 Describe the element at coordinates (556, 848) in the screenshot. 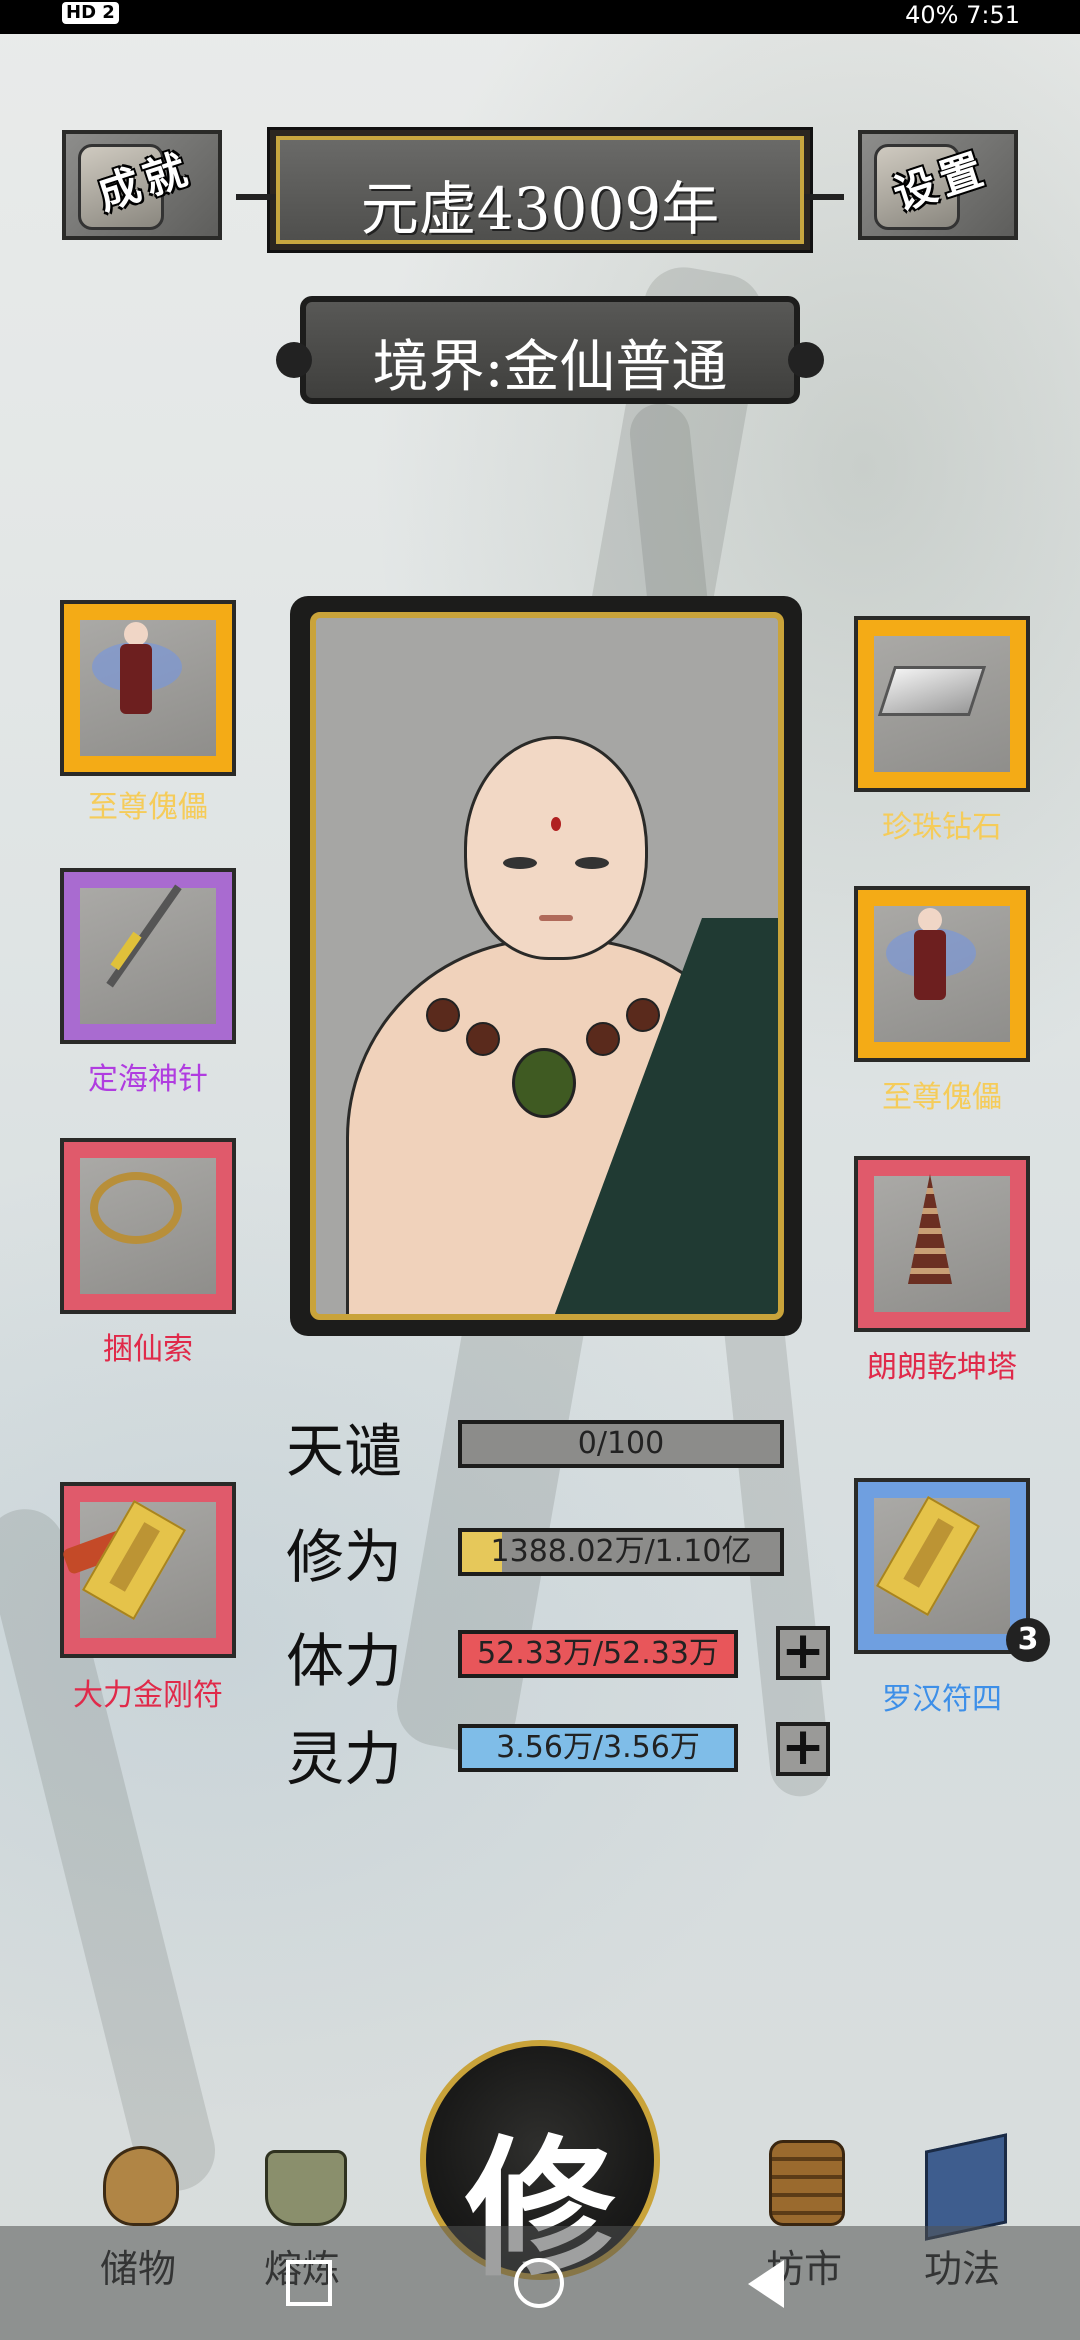

I see `character-head` at that location.